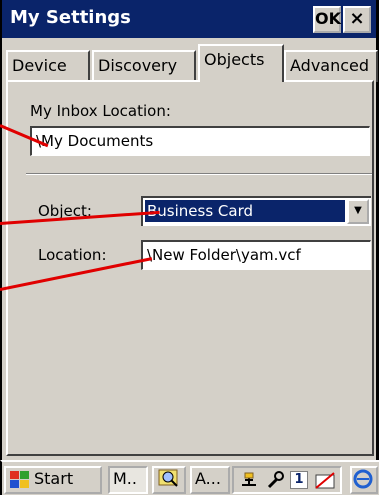 This screenshot has width=379, height=495. Describe the element at coordinates (299, 480) in the screenshot. I see `input-number-icon: 1` at that location.